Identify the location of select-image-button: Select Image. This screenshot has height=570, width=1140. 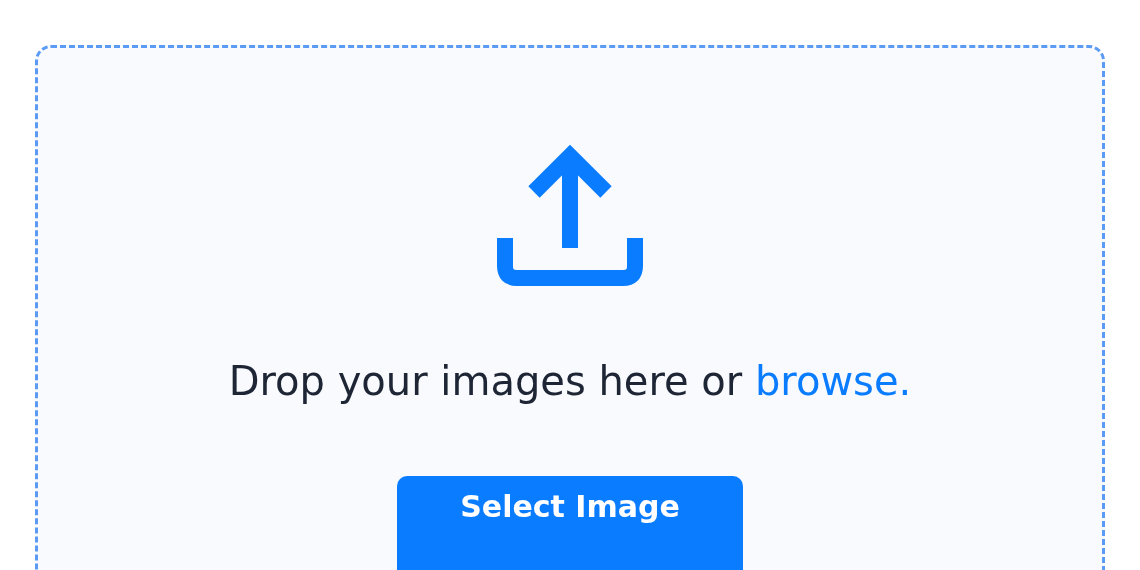
(570, 523).